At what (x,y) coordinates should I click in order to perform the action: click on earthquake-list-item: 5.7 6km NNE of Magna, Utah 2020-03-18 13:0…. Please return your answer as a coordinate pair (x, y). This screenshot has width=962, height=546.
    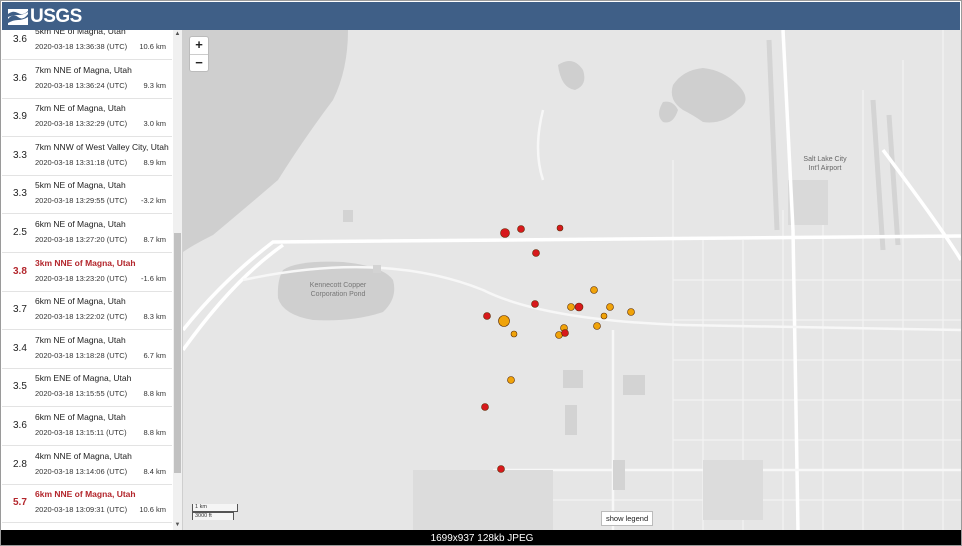
    Looking at the image, I should click on (87, 504).